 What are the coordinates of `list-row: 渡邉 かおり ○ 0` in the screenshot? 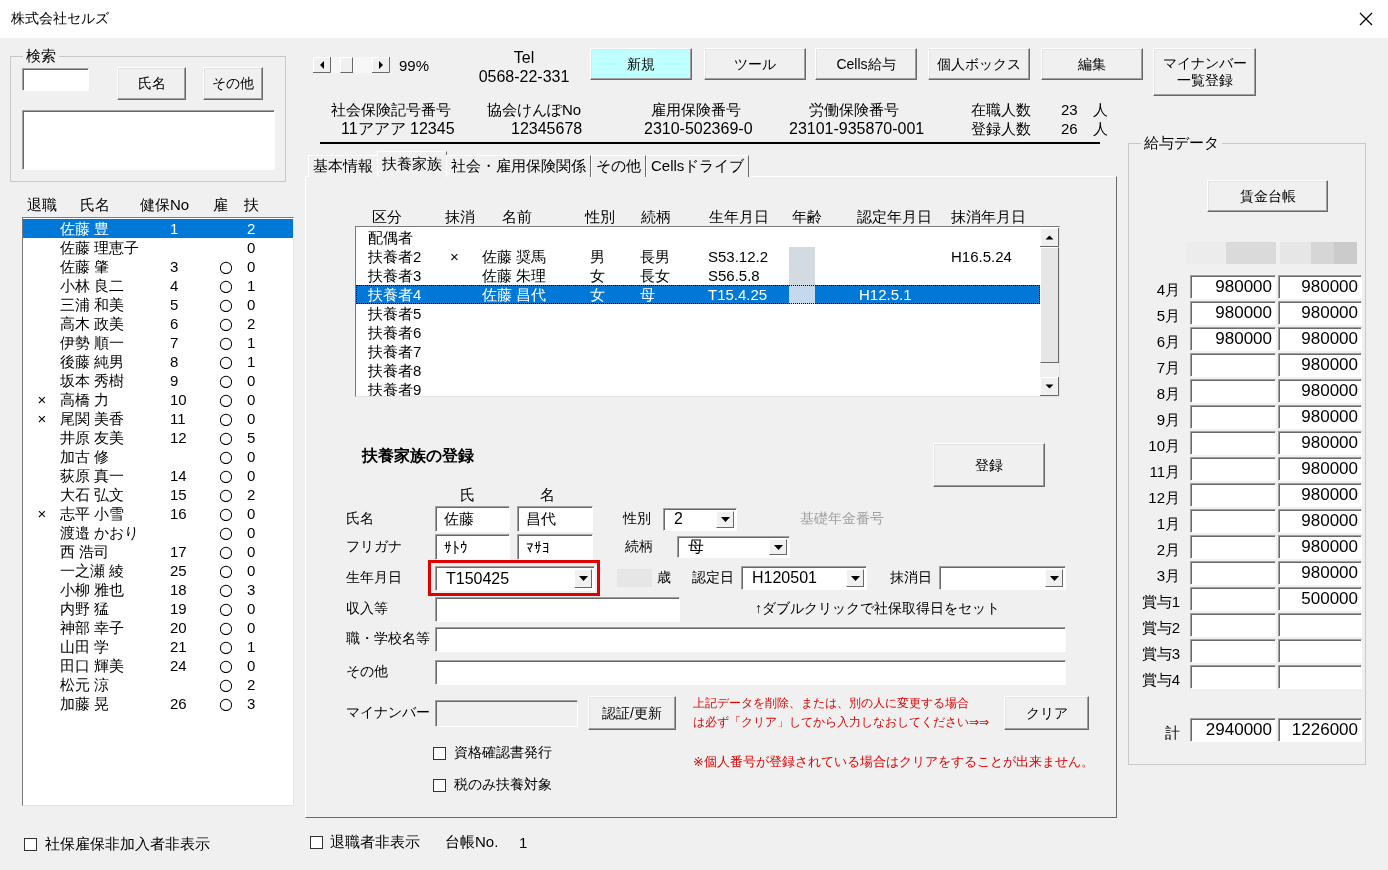 It's located at (158, 532).